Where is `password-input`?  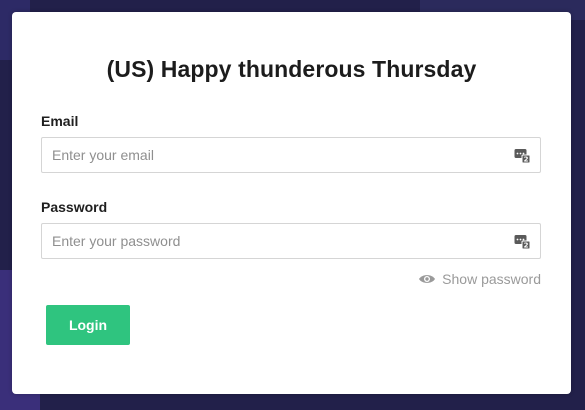 password-input is located at coordinates (272, 241).